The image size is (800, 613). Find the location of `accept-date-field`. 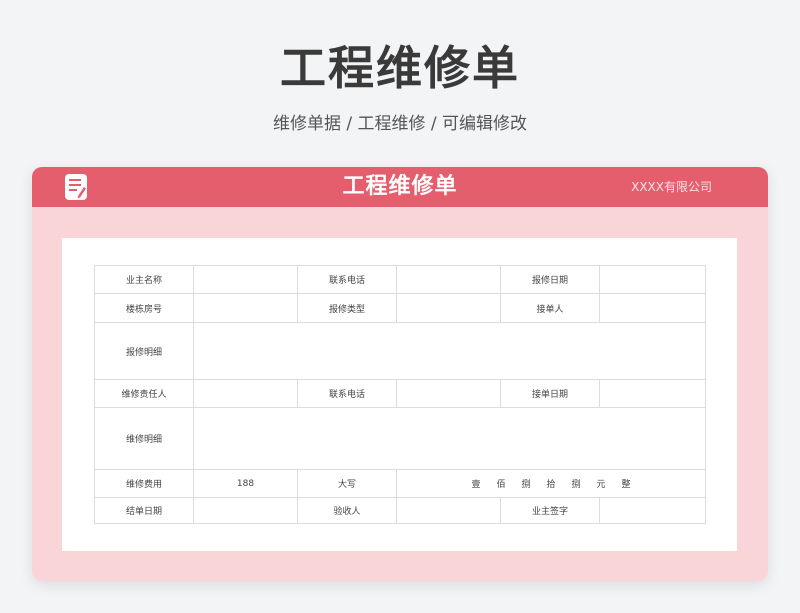

accept-date-field is located at coordinates (652, 393).